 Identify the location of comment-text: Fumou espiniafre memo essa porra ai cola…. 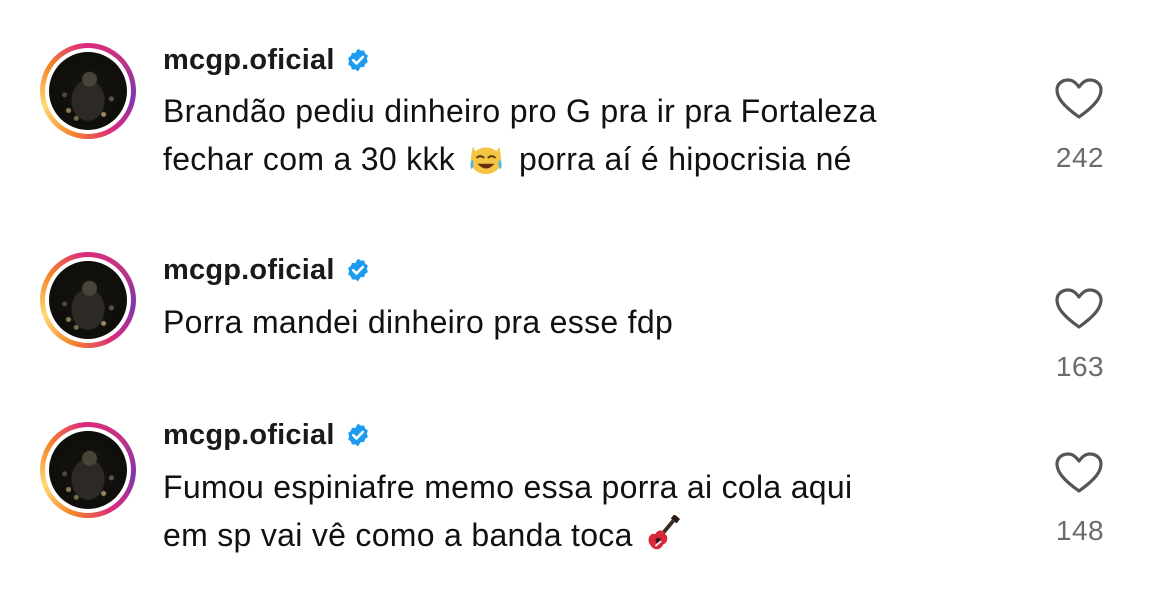
(593, 511).